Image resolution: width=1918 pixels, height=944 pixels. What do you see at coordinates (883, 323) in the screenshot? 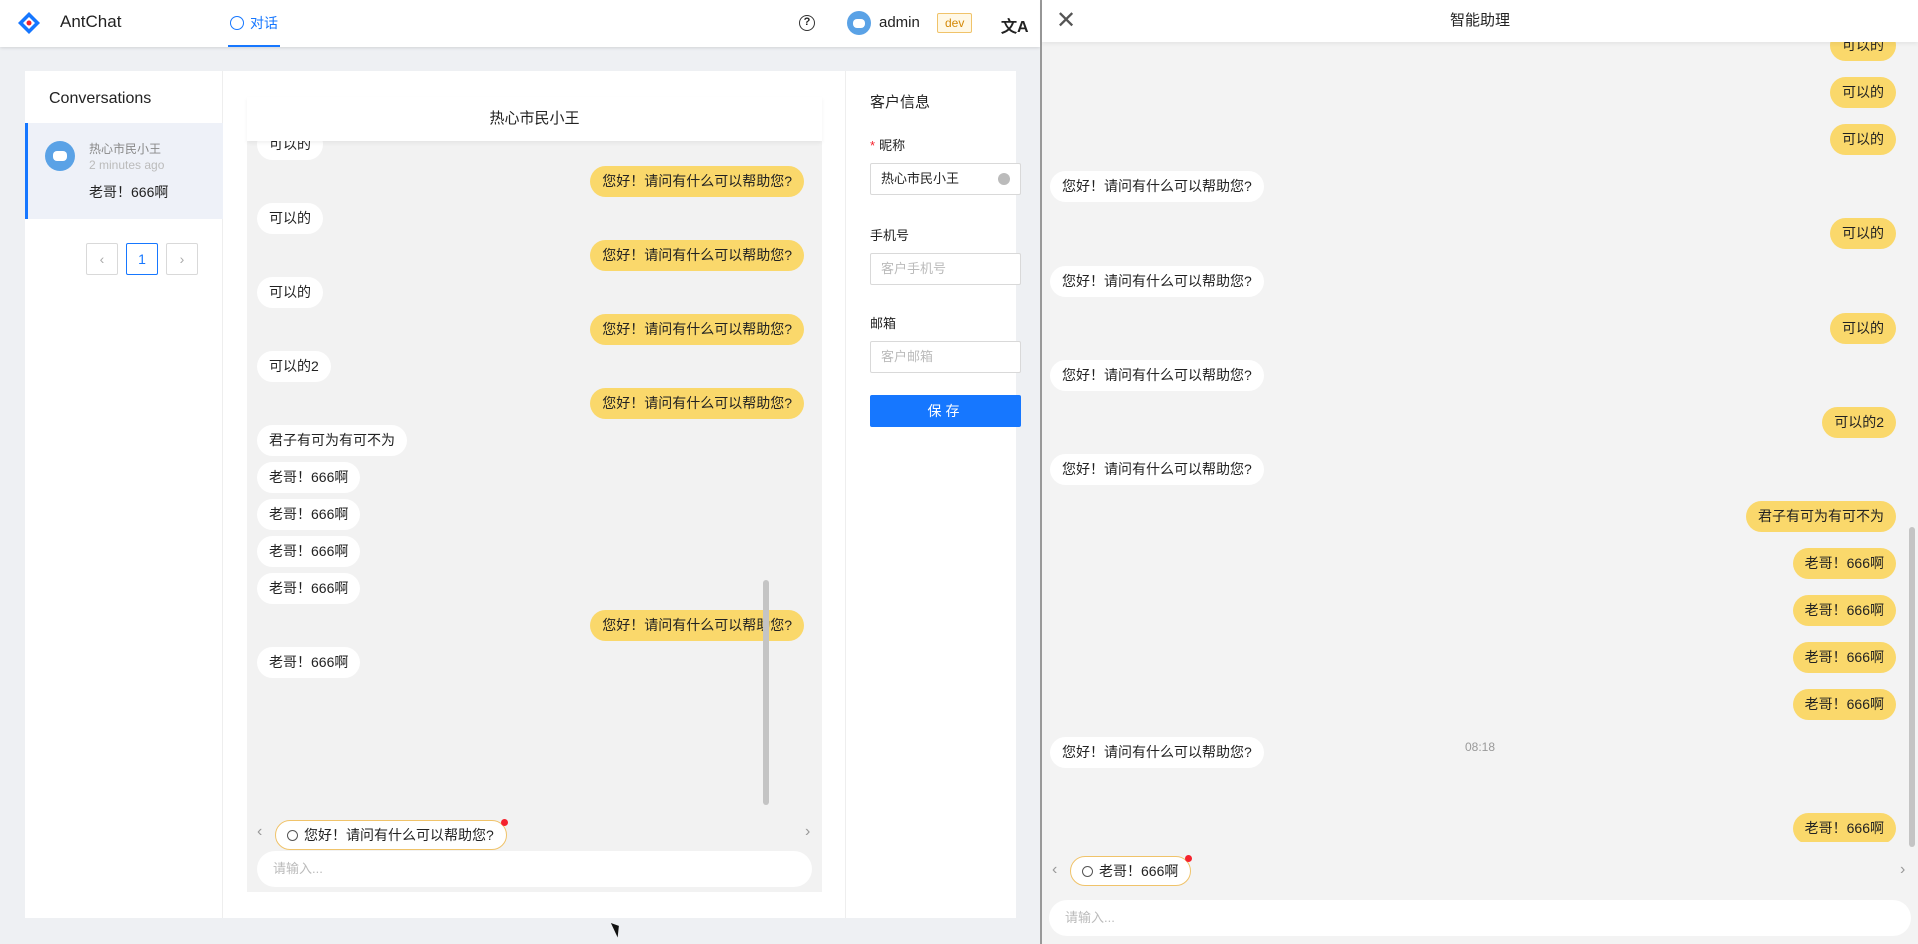
I see `email-label: 邮箱` at bounding box center [883, 323].